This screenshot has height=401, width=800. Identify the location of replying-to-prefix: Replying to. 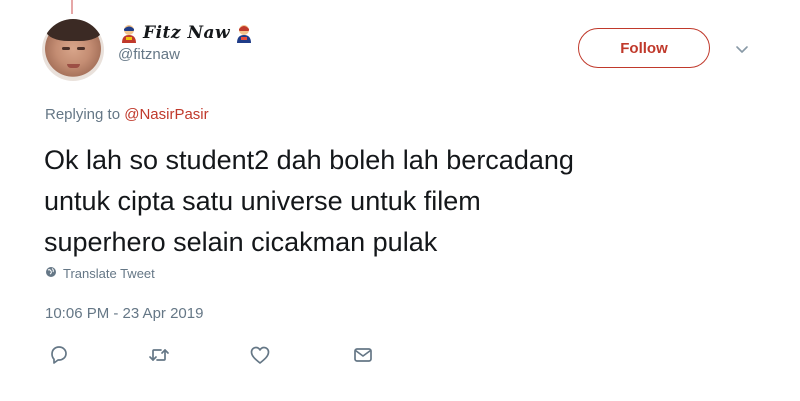
(83, 114).